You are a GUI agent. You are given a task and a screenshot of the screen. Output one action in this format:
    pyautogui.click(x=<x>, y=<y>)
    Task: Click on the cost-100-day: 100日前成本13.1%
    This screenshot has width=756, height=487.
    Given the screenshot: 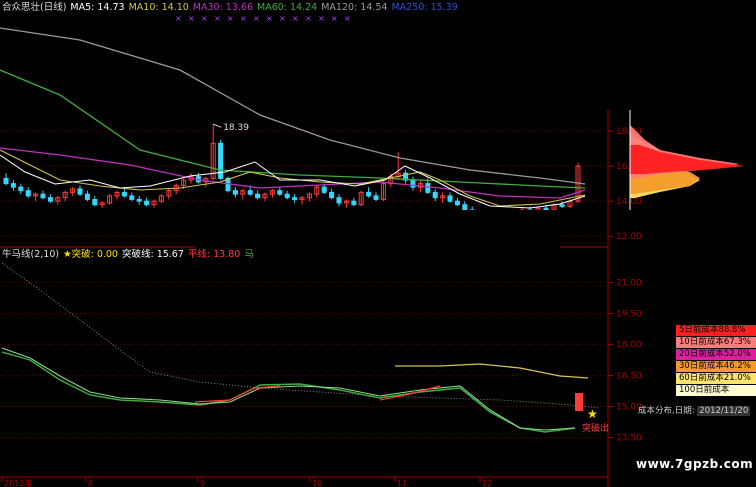 What is the action you would take?
    pyautogui.click(x=716, y=395)
    